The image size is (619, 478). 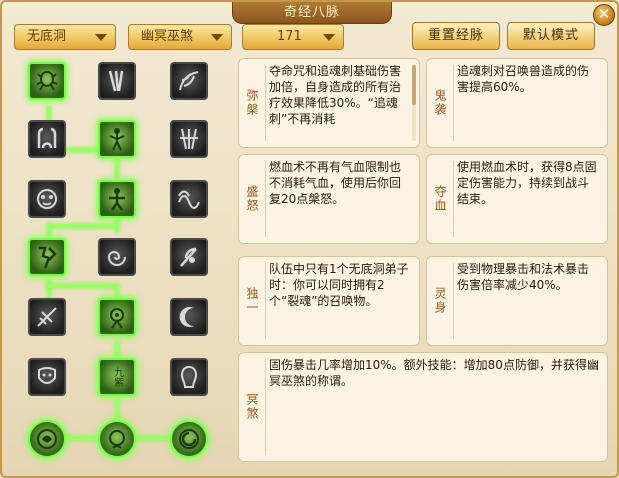 I want to click on spider-icon, so click(x=47, y=80).